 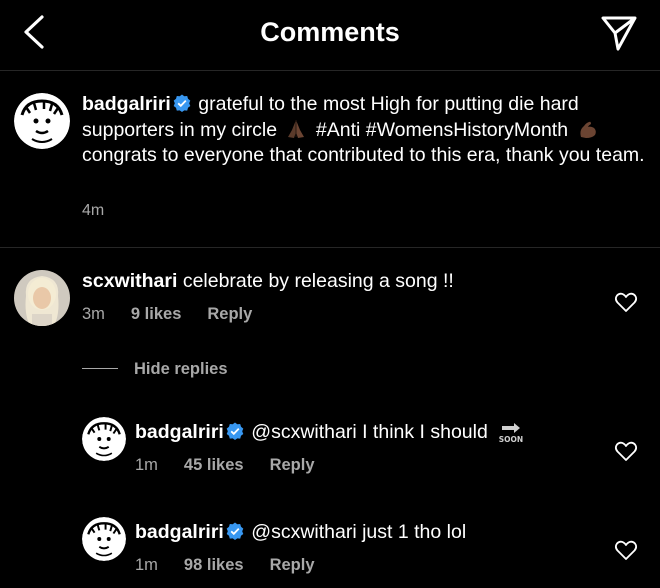 I want to click on comment-username: scxwithari, so click(x=129, y=281).